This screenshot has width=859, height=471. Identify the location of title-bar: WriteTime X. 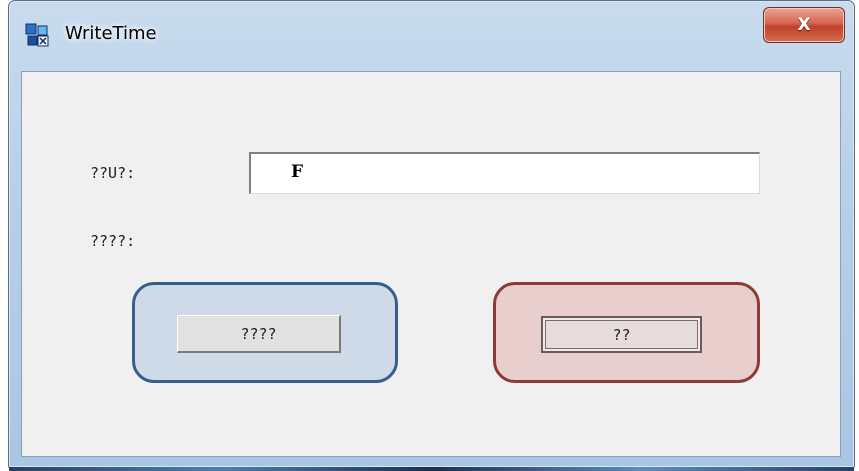
(431, 36).